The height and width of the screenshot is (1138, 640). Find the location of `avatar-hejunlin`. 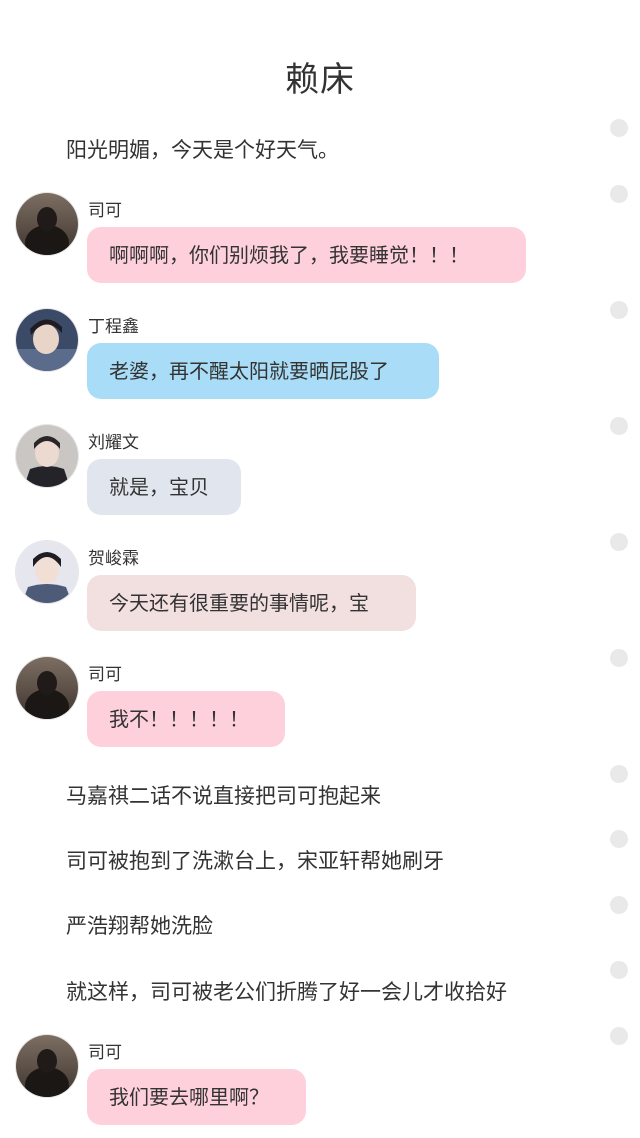

avatar-hejunlin is located at coordinates (47, 572).